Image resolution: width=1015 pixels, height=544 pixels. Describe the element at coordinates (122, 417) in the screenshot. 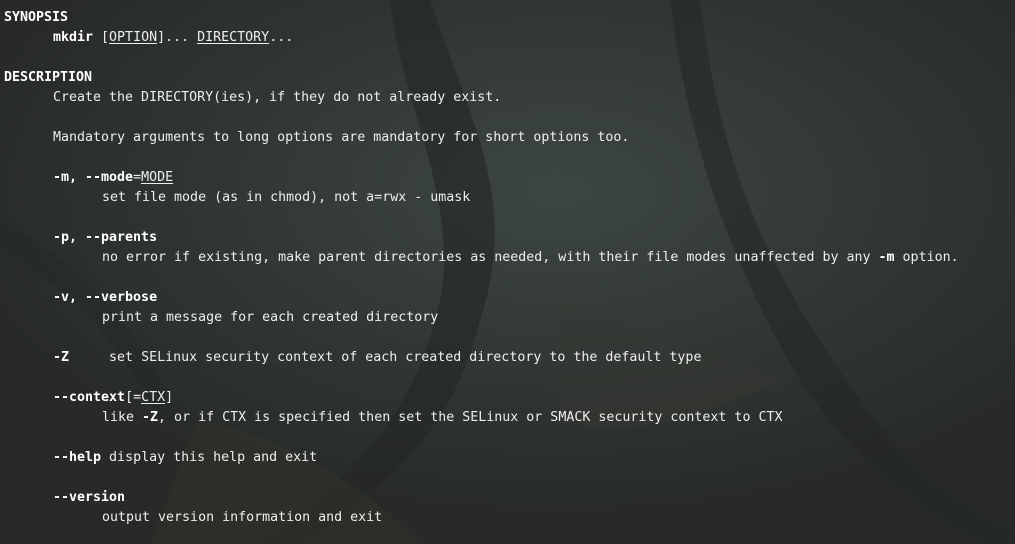

I see `option-context-desc-text: like` at that location.